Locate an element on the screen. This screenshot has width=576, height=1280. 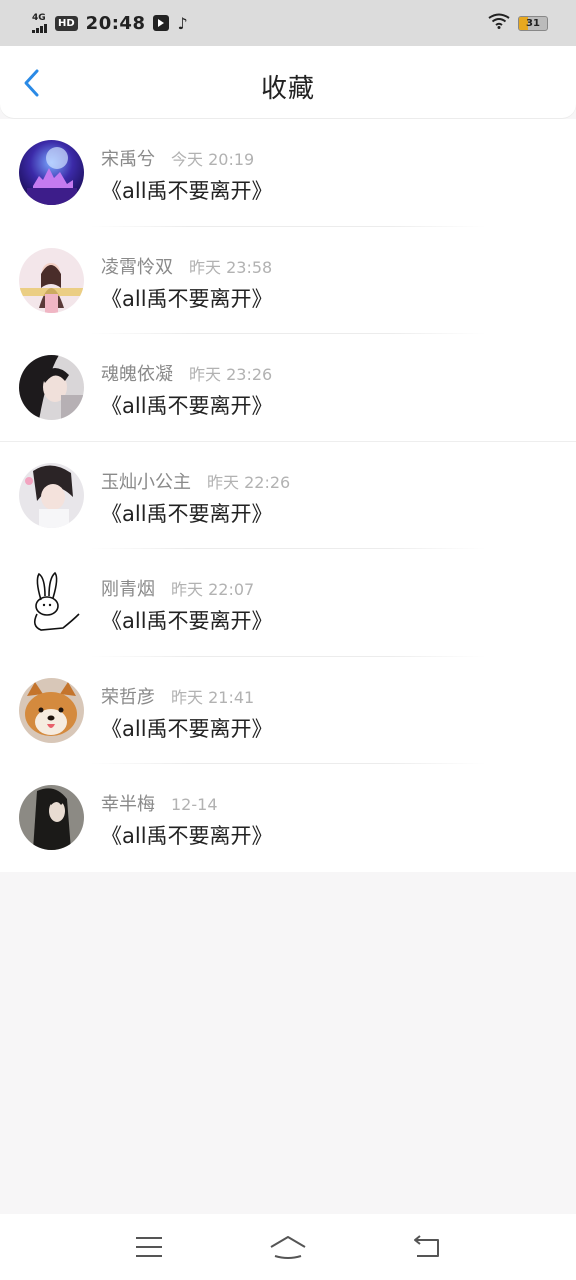
avatar-girl-light is located at coordinates (51, 495).